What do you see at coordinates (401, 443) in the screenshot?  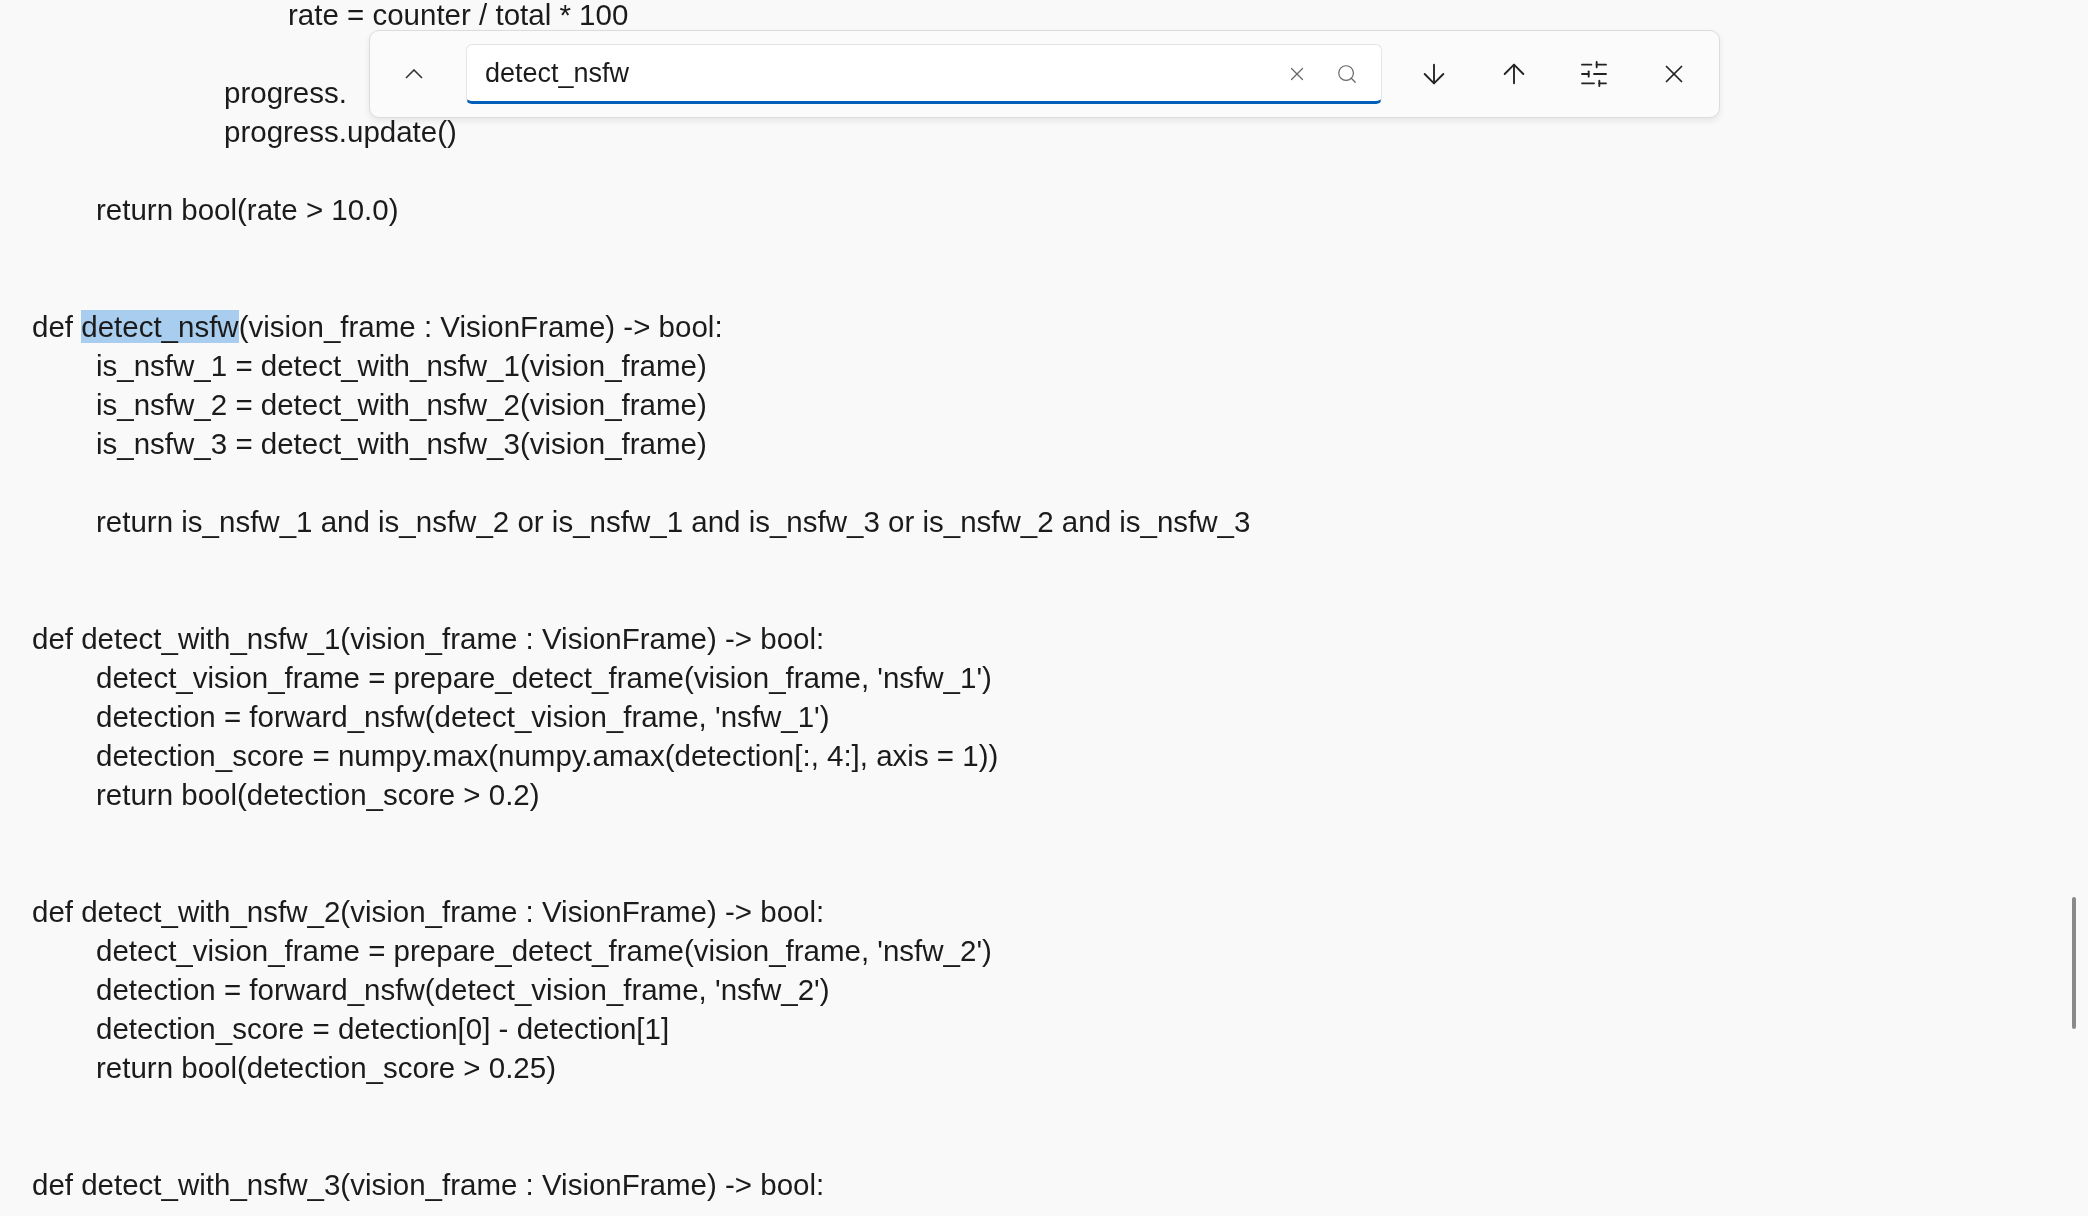 I see `code-line: is_nsfw_3 = detect_with_nsfw_3(vision_frame)` at bounding box center [401, 443].